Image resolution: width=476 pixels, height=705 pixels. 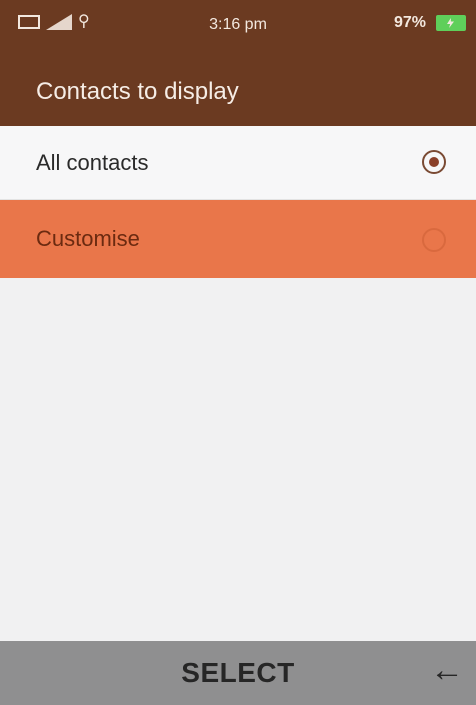 I want to click on battery-charging-icon, so click(x=451, y=23).